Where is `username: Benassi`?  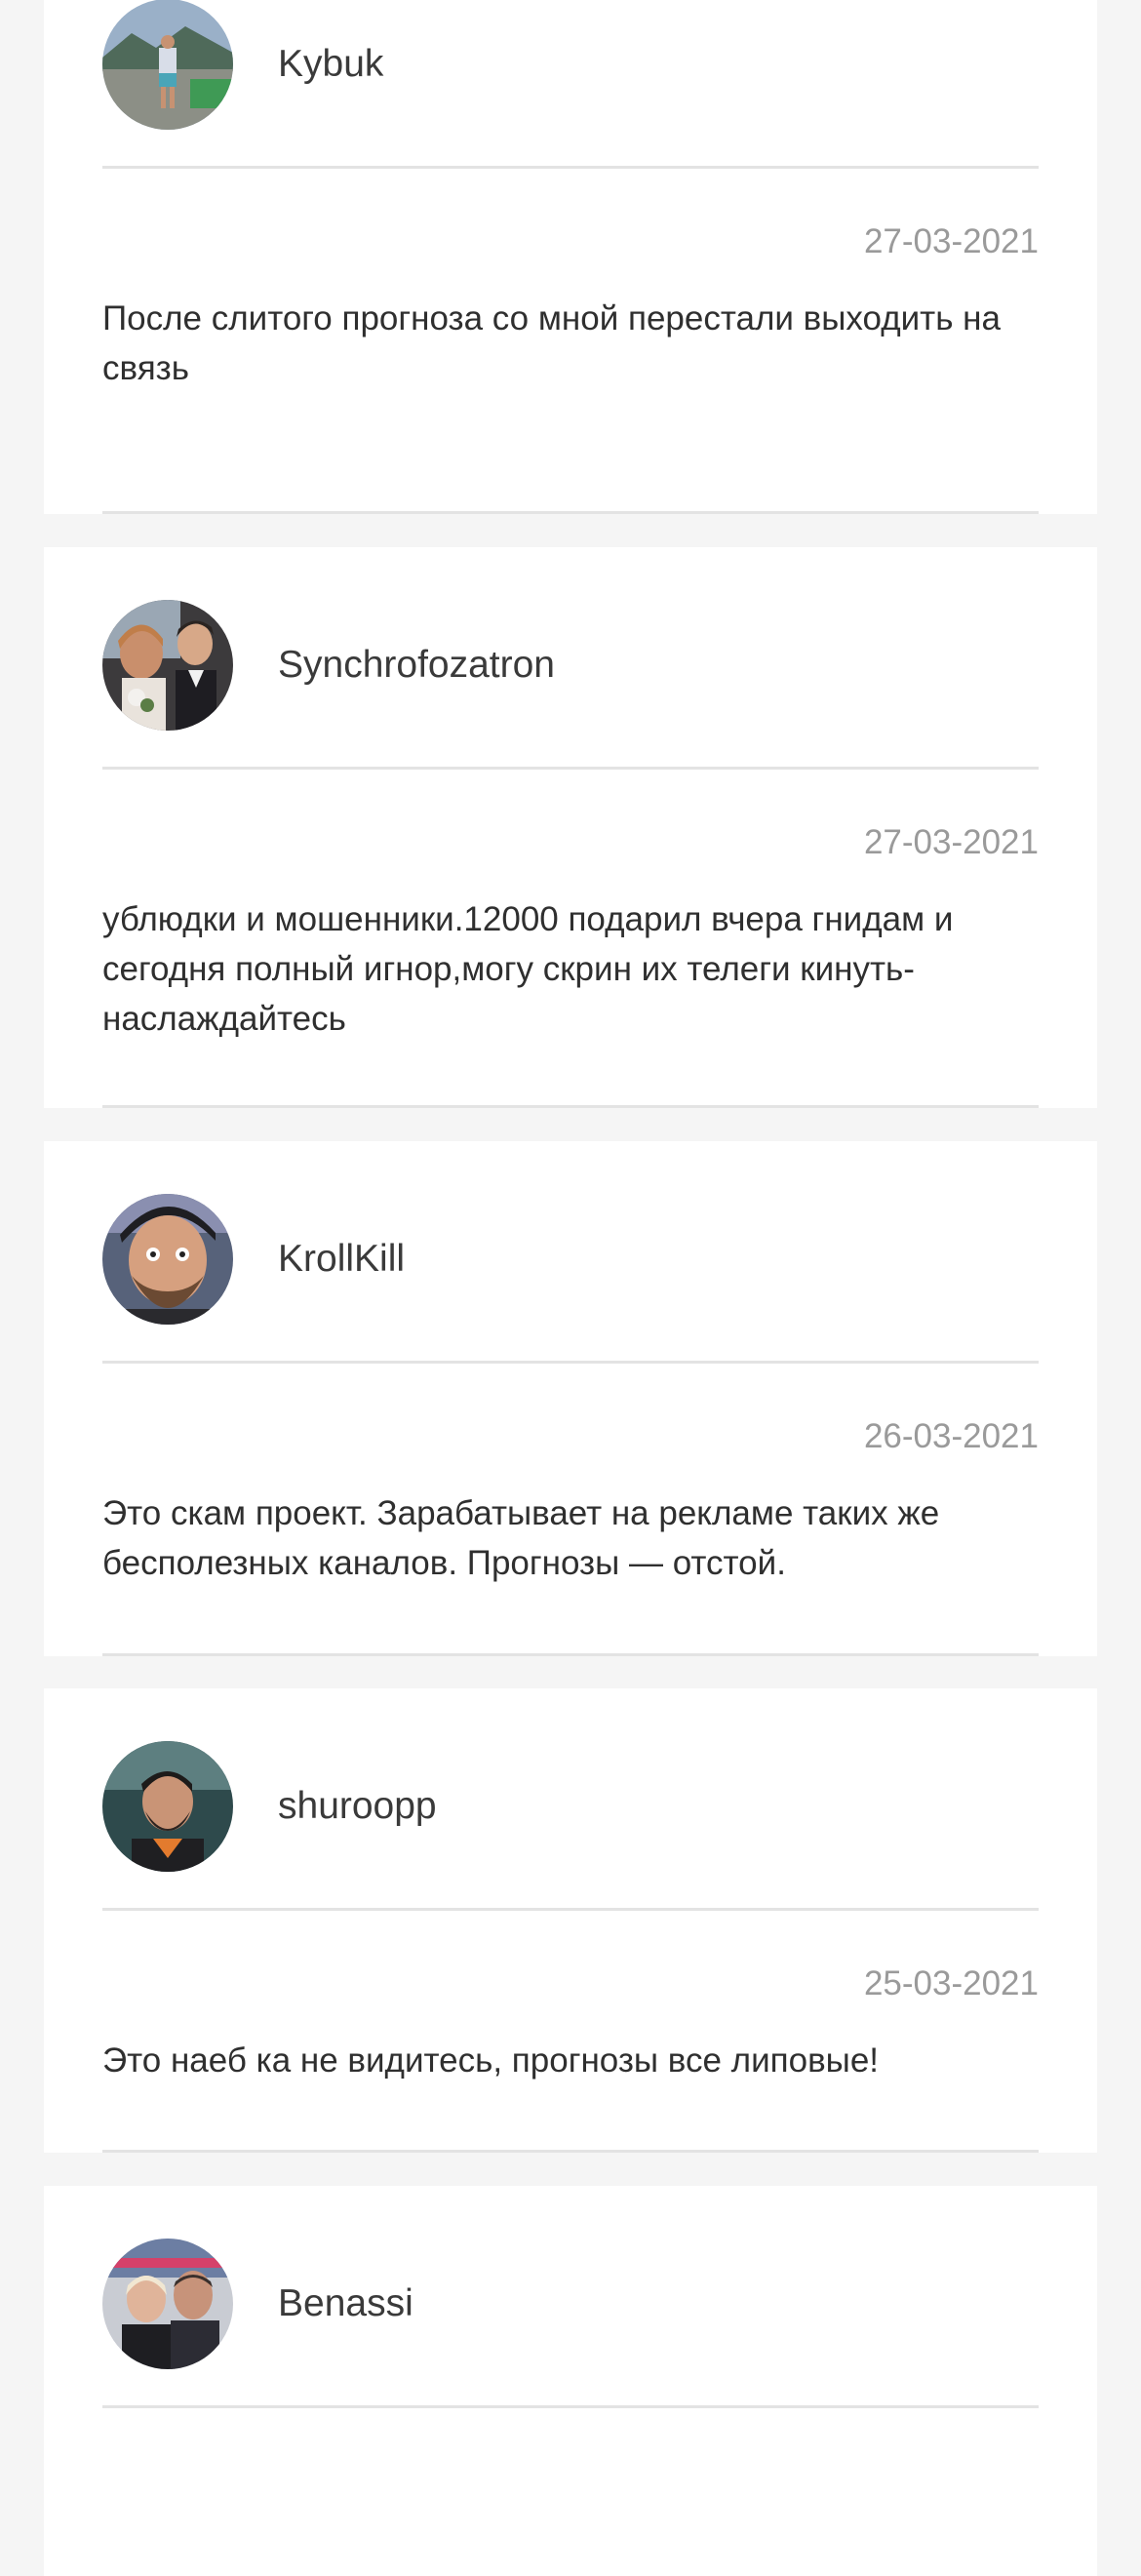
username: Benassi is located at coordinates (345, 2304).